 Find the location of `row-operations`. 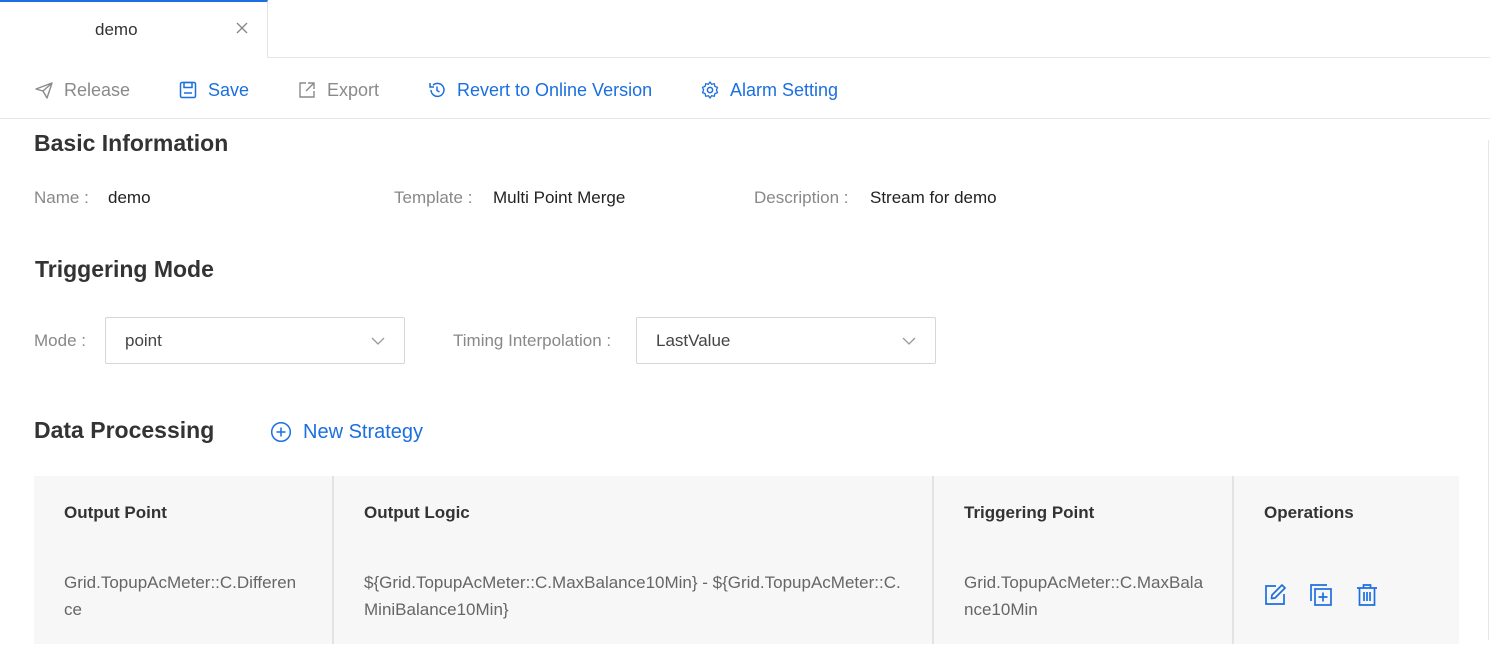

row-operations is located at coordinates (1331, 595).